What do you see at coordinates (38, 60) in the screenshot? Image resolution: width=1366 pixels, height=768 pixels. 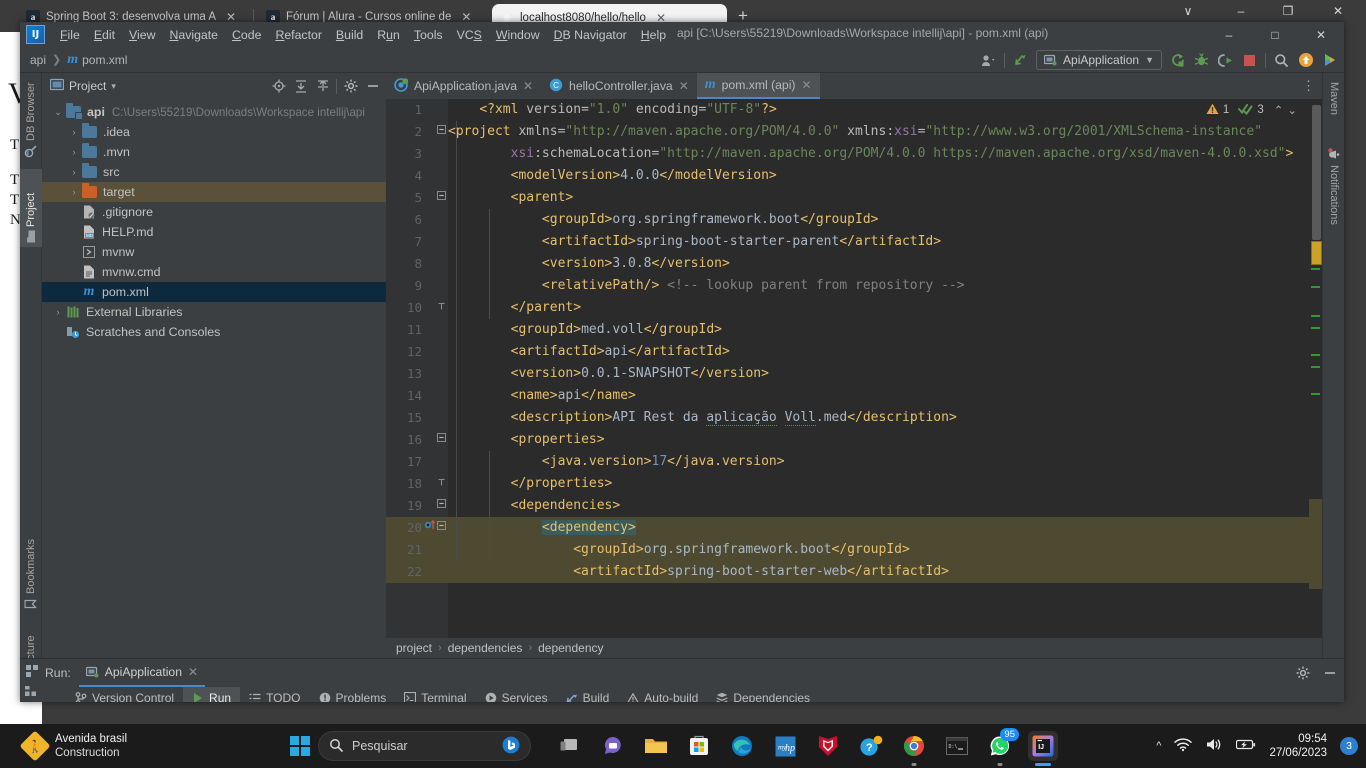 I see `navbar-crumb-api: api` at bounding box center [38, 60].